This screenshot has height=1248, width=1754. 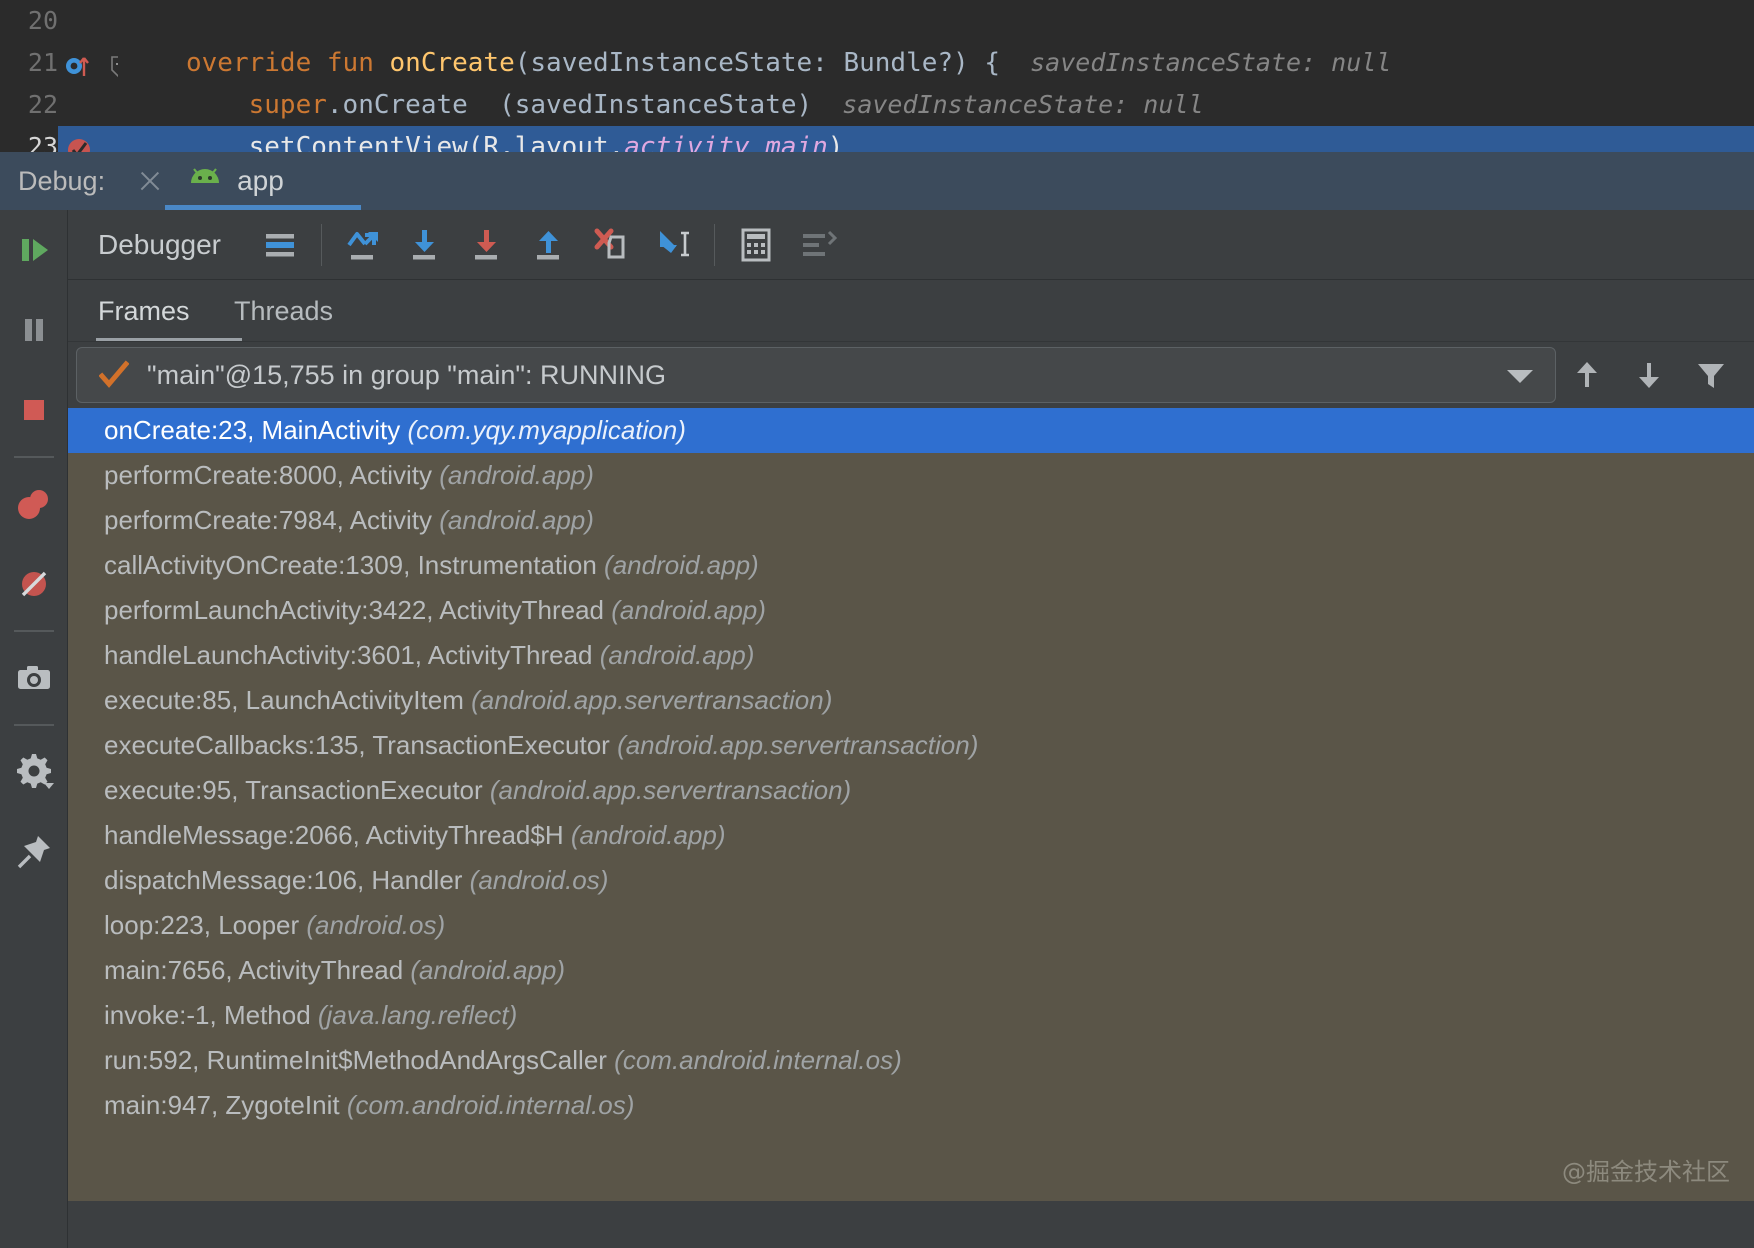 What do you see at coordinates (248, 181) in the screenshot?
I see `debug-session-tab: app` at bounding box center [248, 181].